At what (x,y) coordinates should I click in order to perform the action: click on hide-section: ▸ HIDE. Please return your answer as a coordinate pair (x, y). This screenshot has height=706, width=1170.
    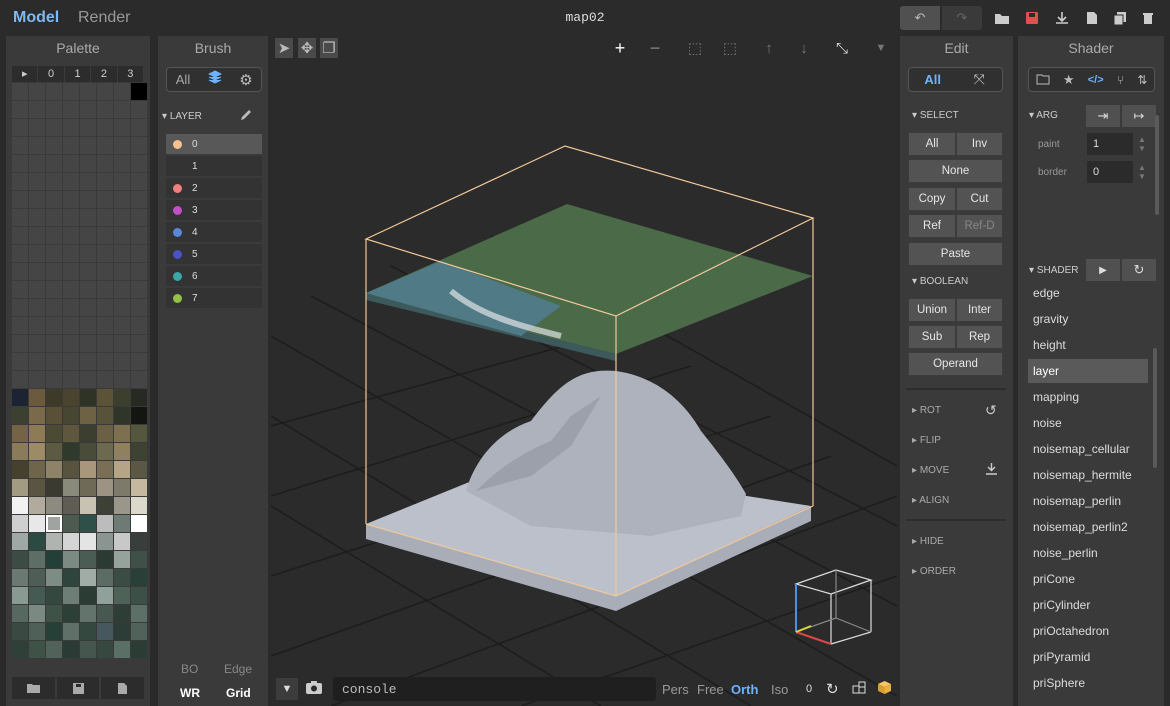
    Looking at the image, I should click on (928, 541).